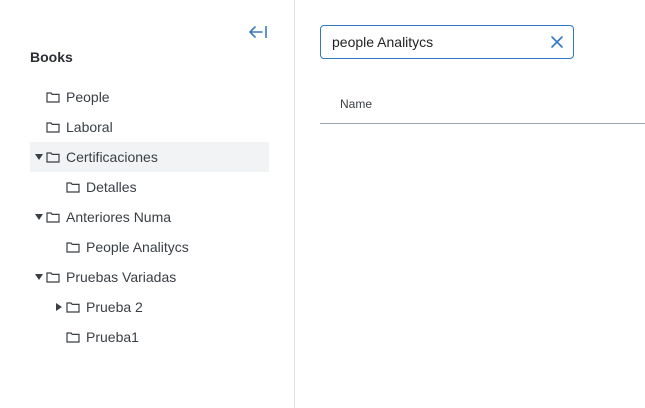 This screenshot has width=645, height=408. I want to click on collapse-sidebar-button, so click(258, 32).